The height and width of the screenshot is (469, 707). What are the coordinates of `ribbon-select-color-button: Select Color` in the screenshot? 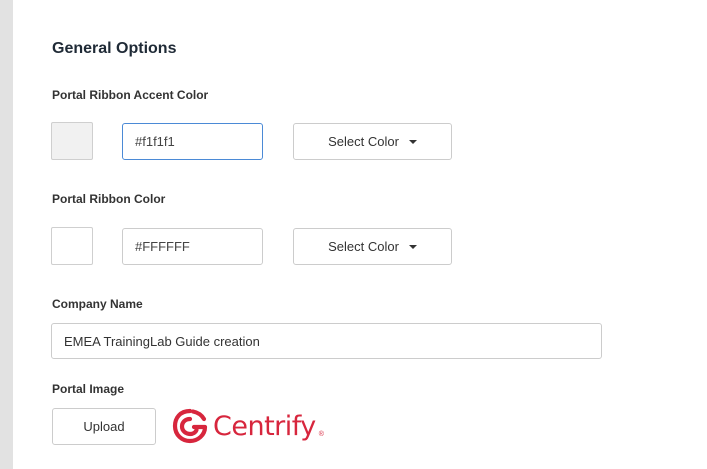 It's located at (372, 246).